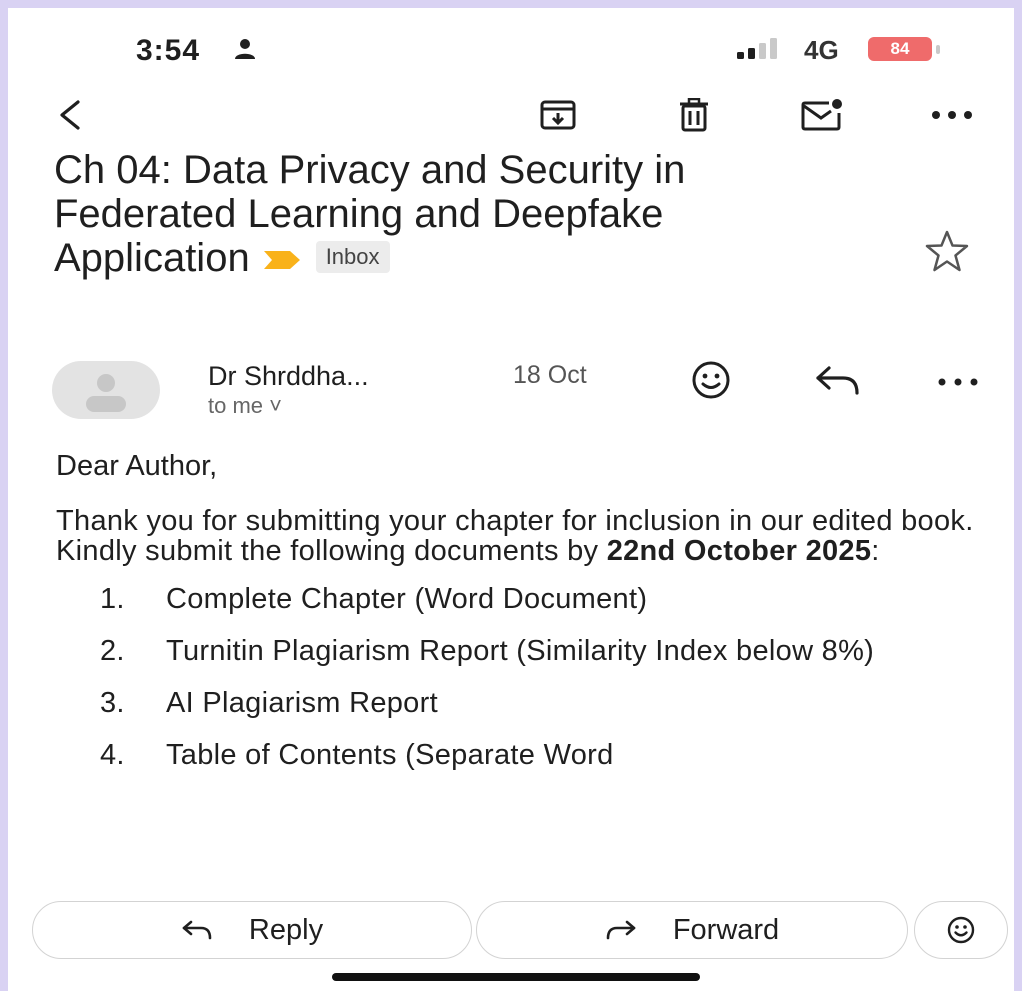  What do you see at coordinates (286, 929) in the screenshot?
I see `reply-label: Reply` at bounding box center [286, 929].